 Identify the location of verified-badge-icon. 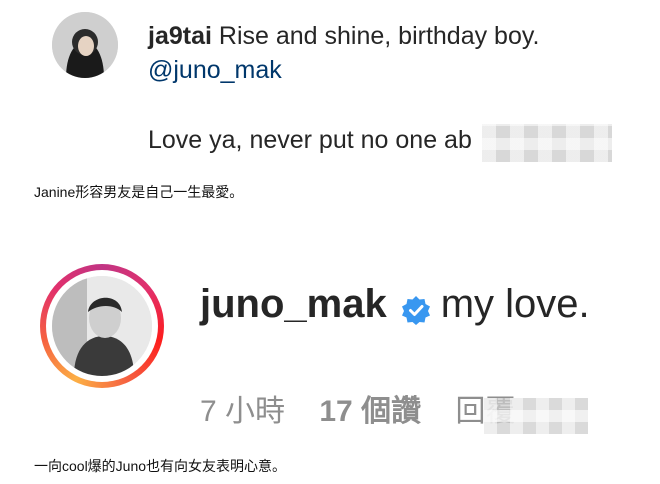
(416, 307).